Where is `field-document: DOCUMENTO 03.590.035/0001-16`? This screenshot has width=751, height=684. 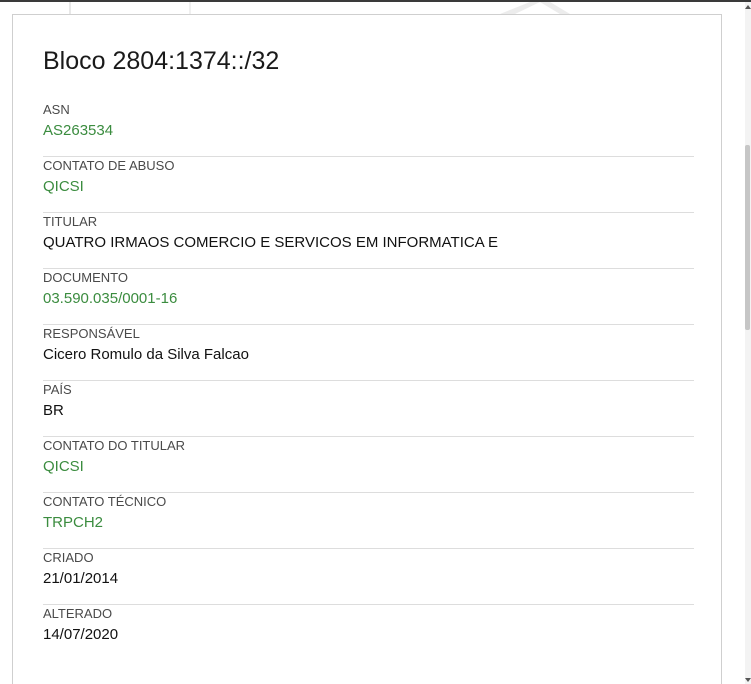 field-document: DOCUMENTO 03.590.035/0001-16 is located at coordinates (368, 297).